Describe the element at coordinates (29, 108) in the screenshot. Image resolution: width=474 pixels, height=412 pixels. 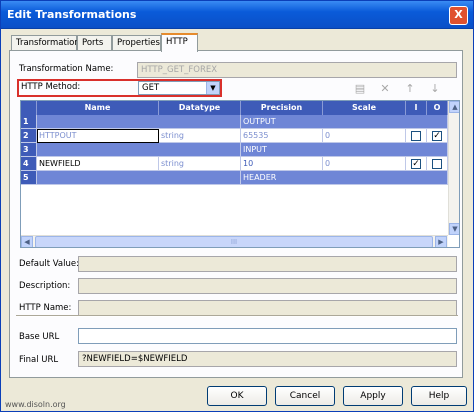
I see `corner-cell` at that location.